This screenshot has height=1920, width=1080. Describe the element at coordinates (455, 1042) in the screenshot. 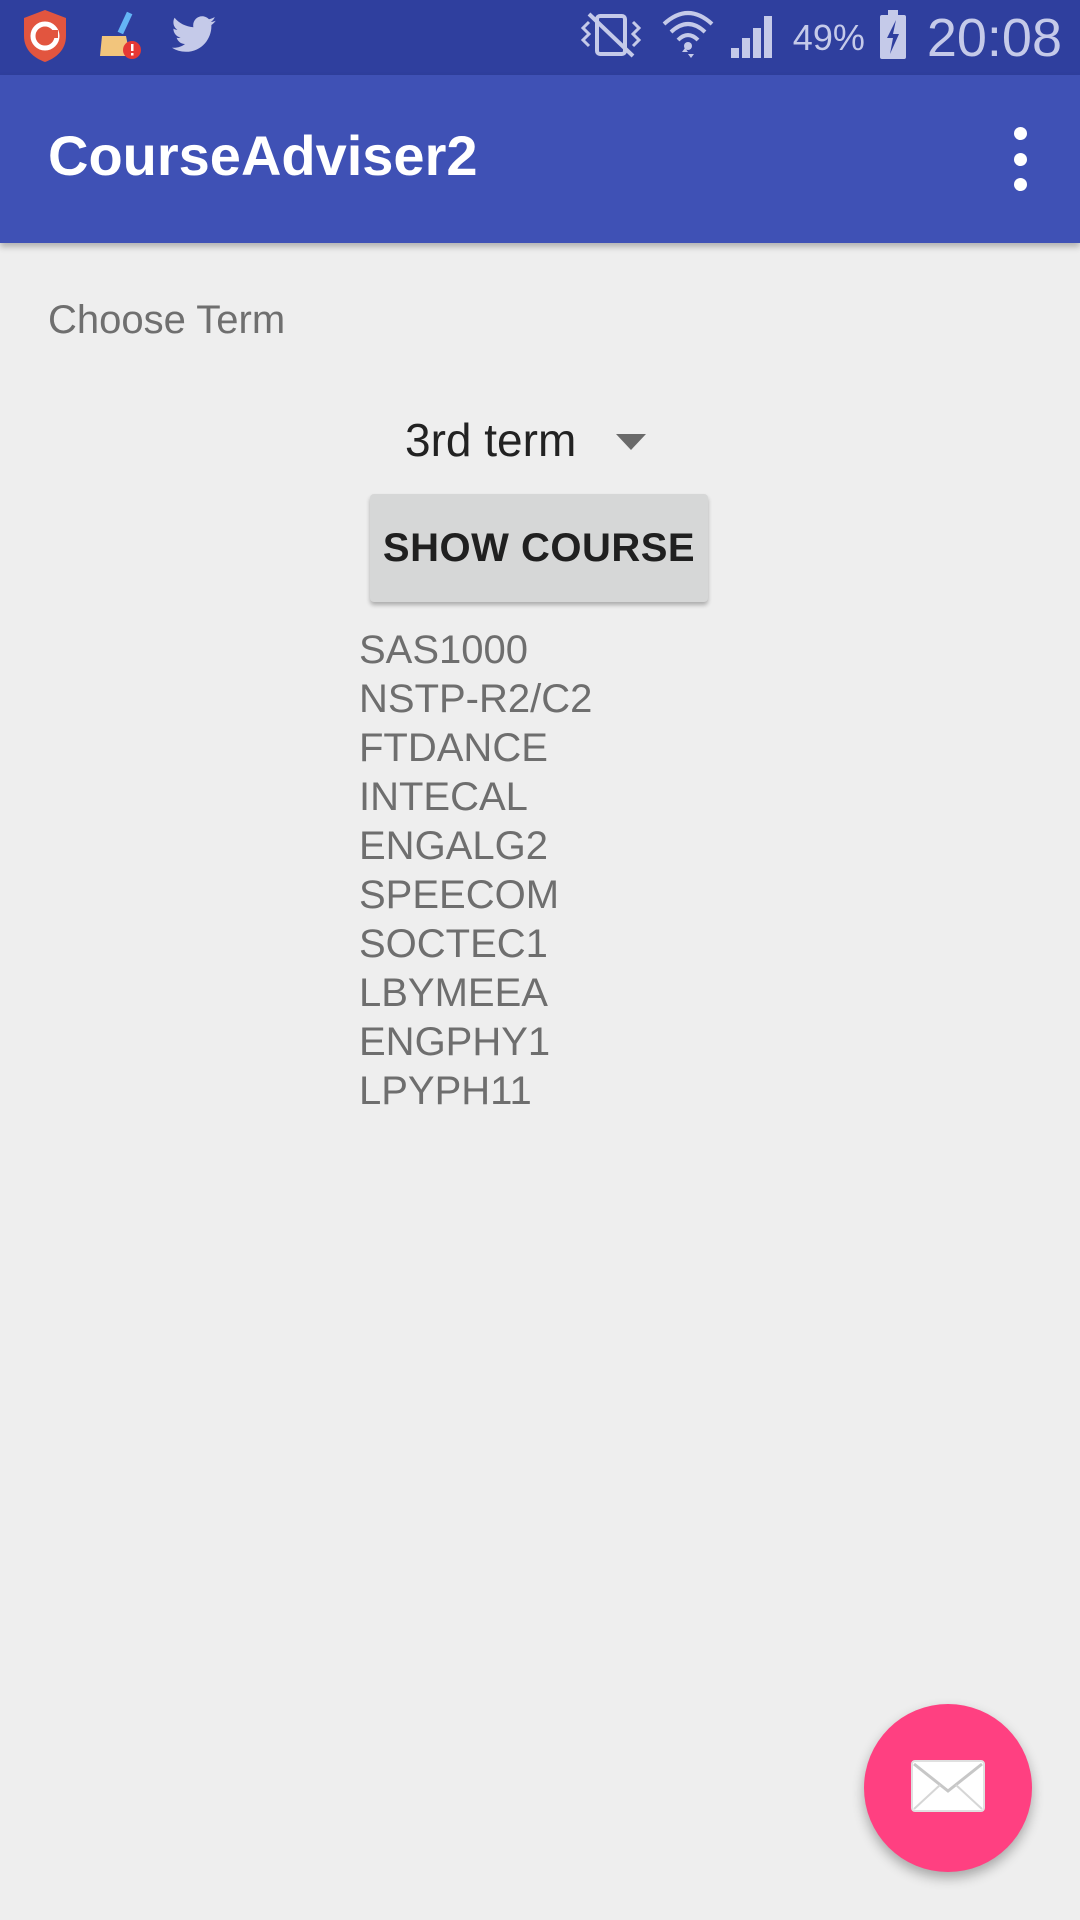

I see `course-item: ENGPHY1` at that location.